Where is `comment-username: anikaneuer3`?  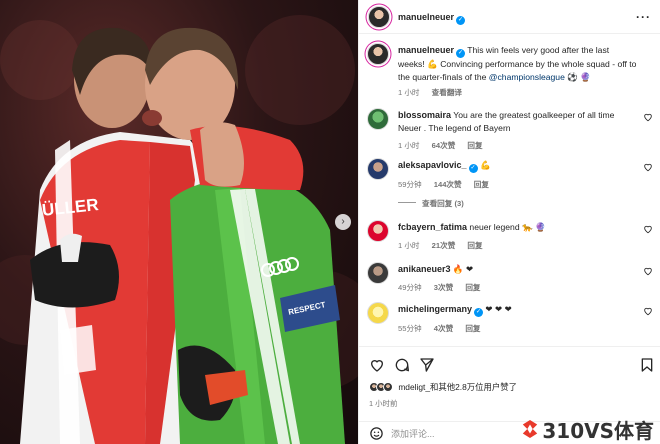
comment-username: anikaneuer3 is located at coordinates (424, 269).